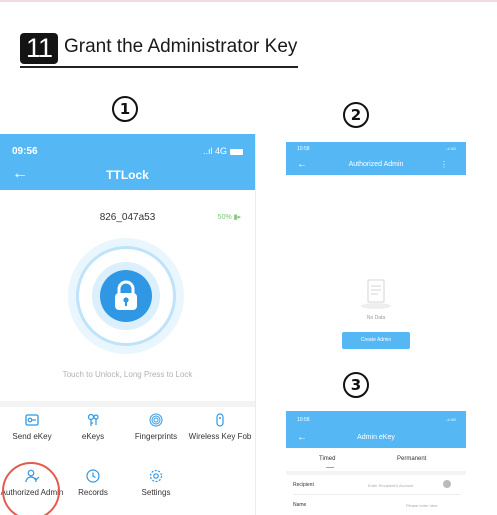 The width and height of the screenshot is (497, 515). What do you see at coordinates (220, 420) in the screenshot?
I see `key-fob-icon` at bounding box center [220, 420].